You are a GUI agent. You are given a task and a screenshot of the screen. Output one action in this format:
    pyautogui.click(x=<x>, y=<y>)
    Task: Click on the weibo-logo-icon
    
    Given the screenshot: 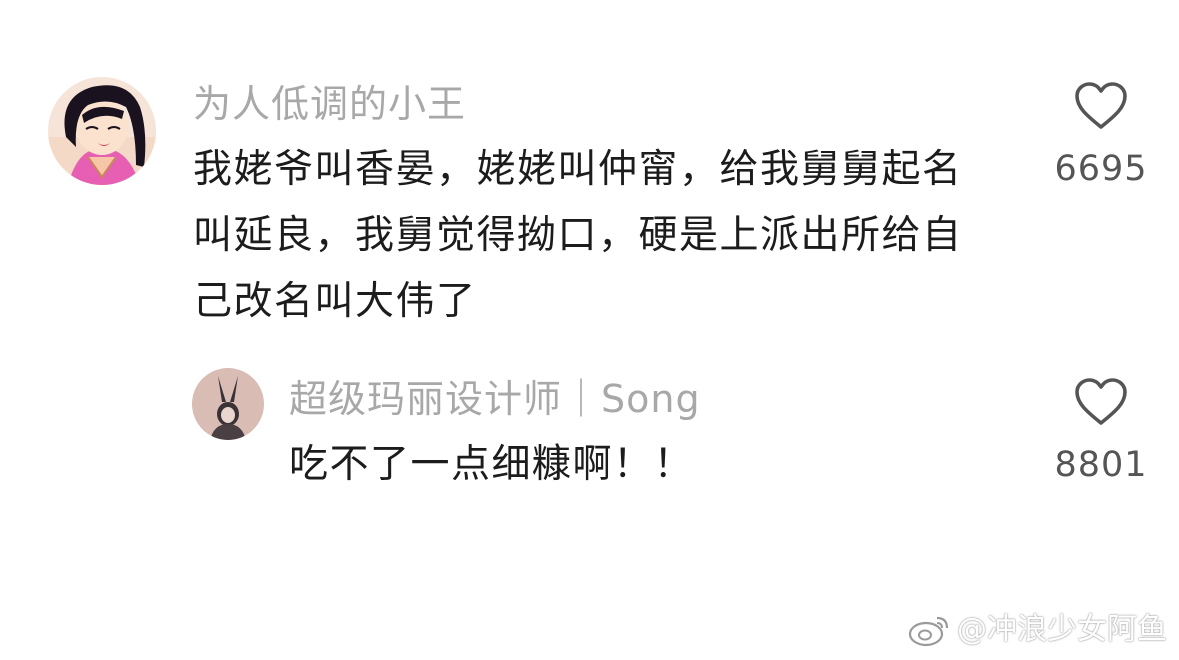 What is the action you would take?
    pyautogui.click(x=928, y=631)
    